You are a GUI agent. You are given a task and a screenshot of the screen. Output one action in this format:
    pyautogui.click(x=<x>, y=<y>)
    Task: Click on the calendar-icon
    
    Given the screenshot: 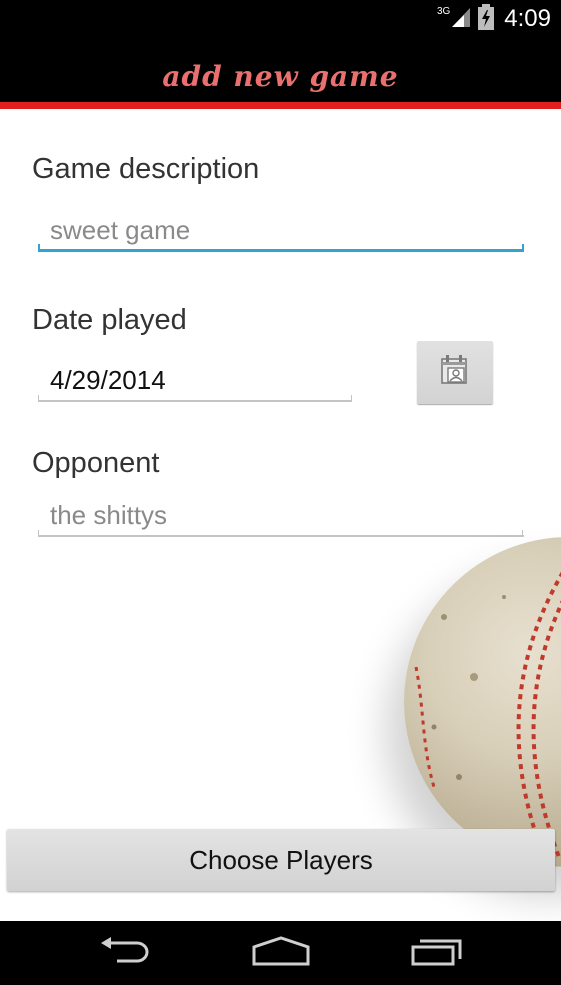 What is the action you would take?
    pyautogui.click(x=455, y=372)
    